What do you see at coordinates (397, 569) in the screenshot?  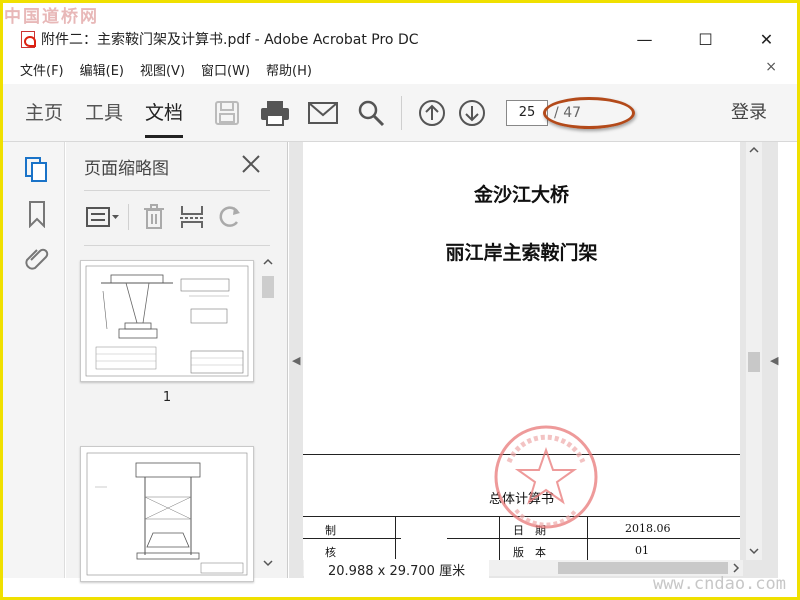 I see `page-size-readout: 20.988 x 29.700 厘米` at bounding box center [397, 569].